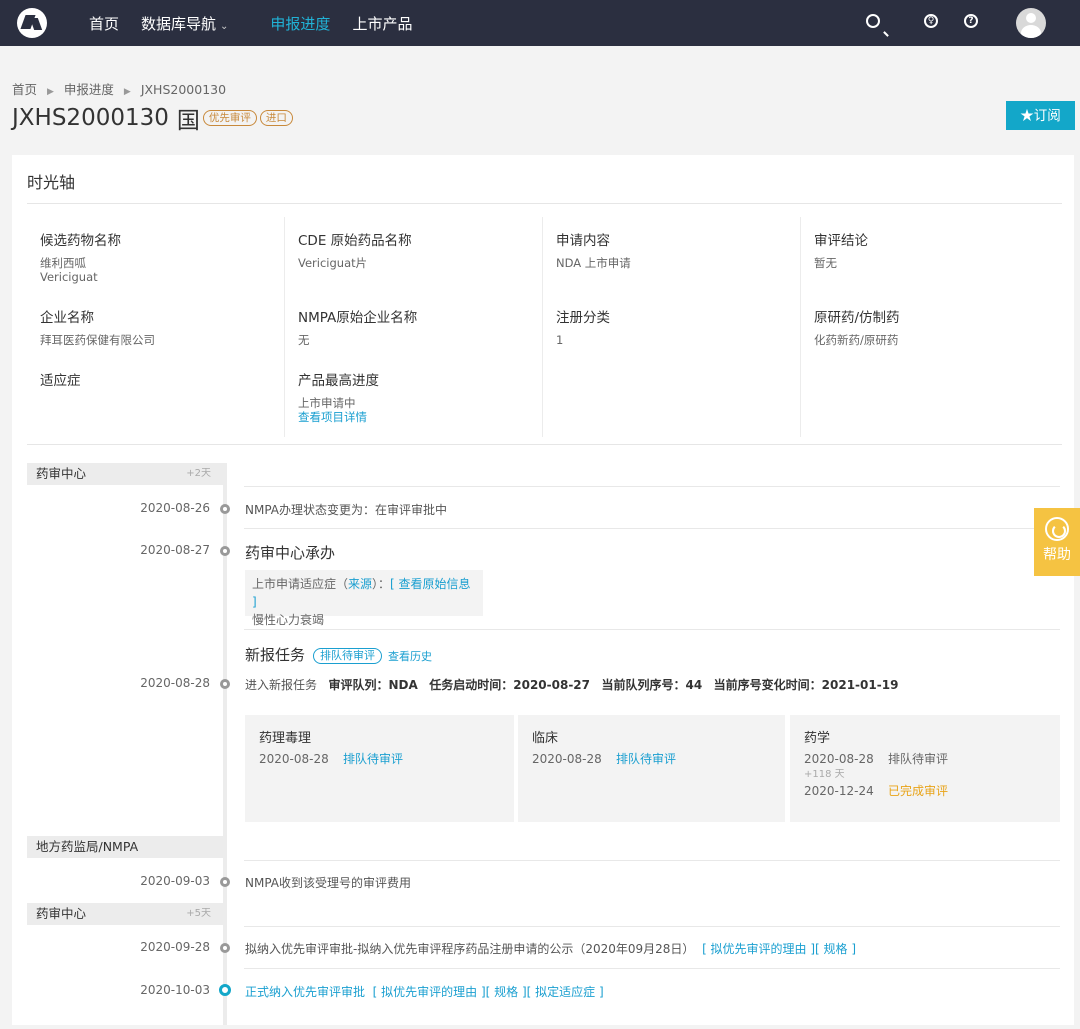  Describe the element at coordinates (333, 263) in the screenshot. I see `field-value: Vericiguat片` at that location.